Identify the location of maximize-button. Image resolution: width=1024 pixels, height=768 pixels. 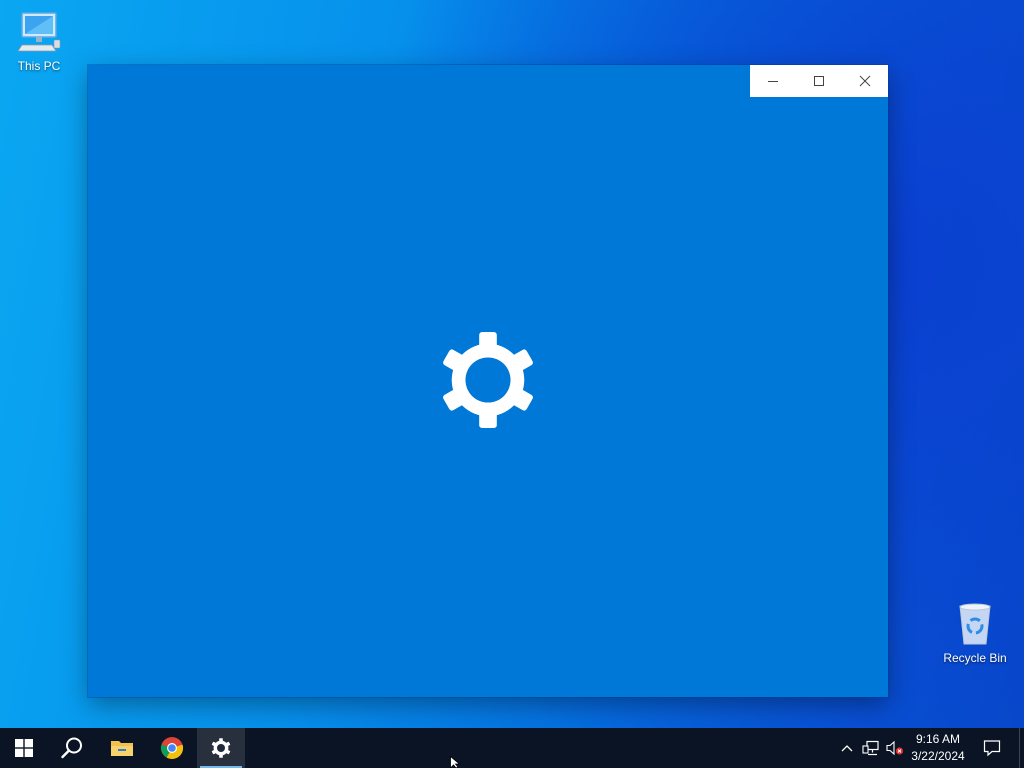
(819, 81).